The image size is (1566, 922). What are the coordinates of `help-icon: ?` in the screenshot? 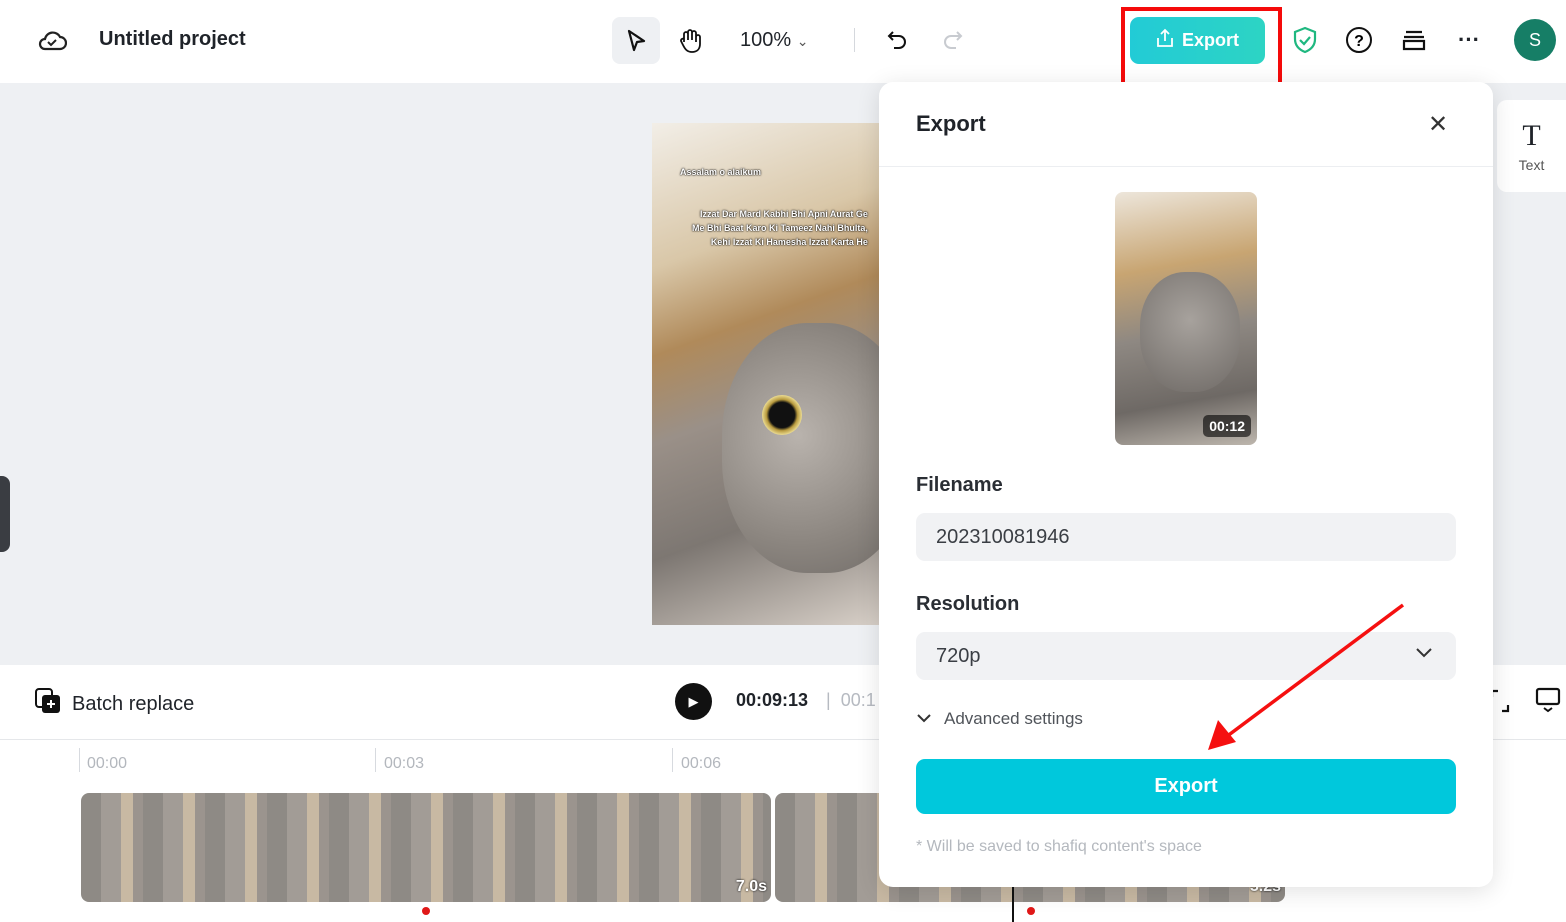 It's located at (1359, 40).